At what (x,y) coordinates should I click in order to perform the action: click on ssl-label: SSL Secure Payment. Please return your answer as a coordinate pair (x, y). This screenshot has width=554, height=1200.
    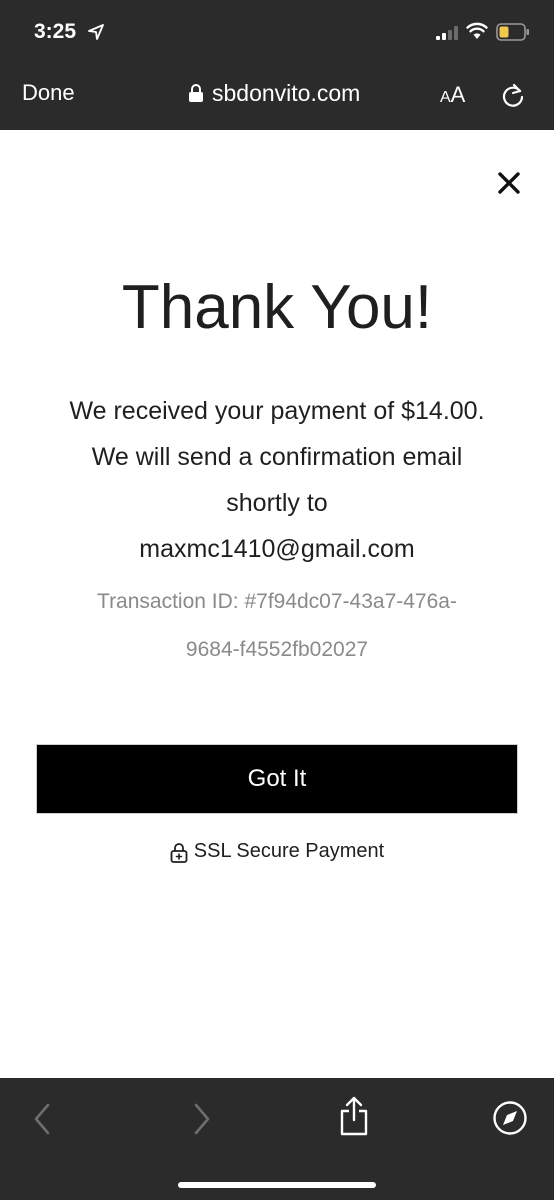
    Looking at the image, I should click on (289, 851).